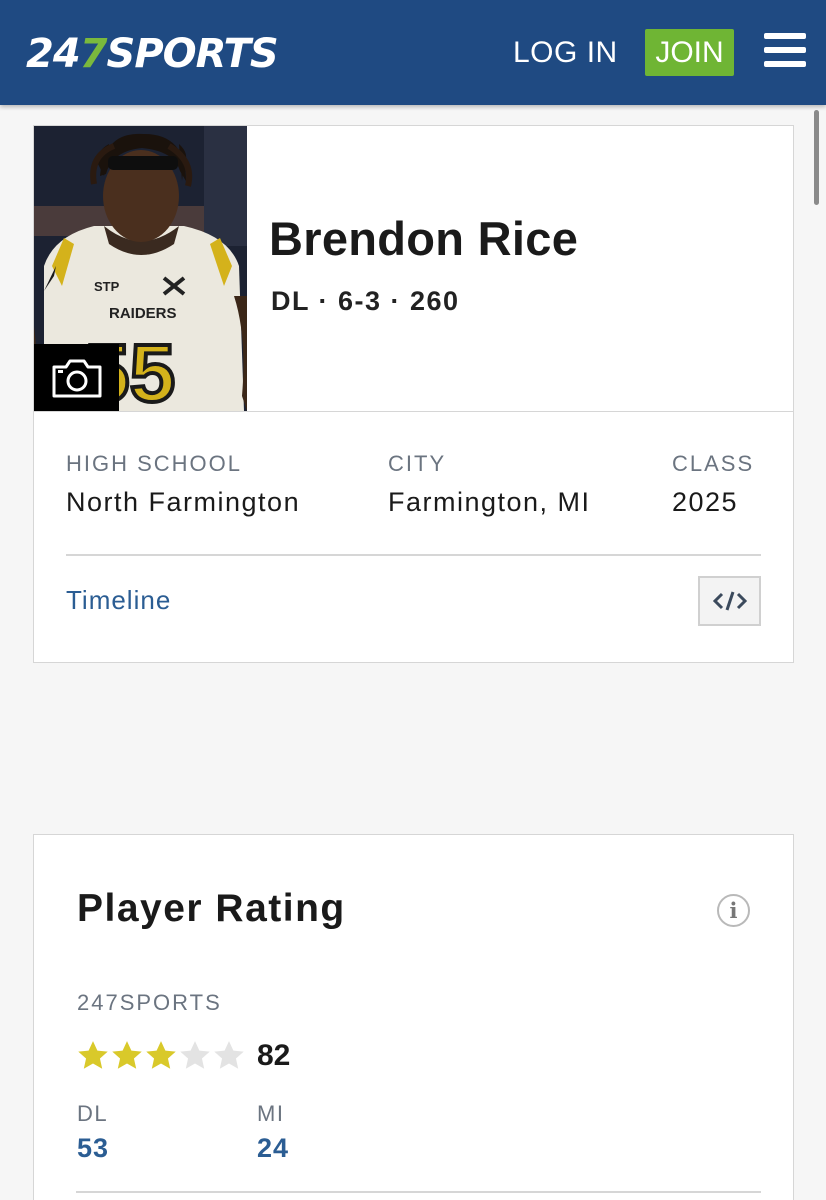 Image resolution: width=826 pixels, height=1200 pixels. I want to click on player-rating-title: Player Rating, so click(211, 908).